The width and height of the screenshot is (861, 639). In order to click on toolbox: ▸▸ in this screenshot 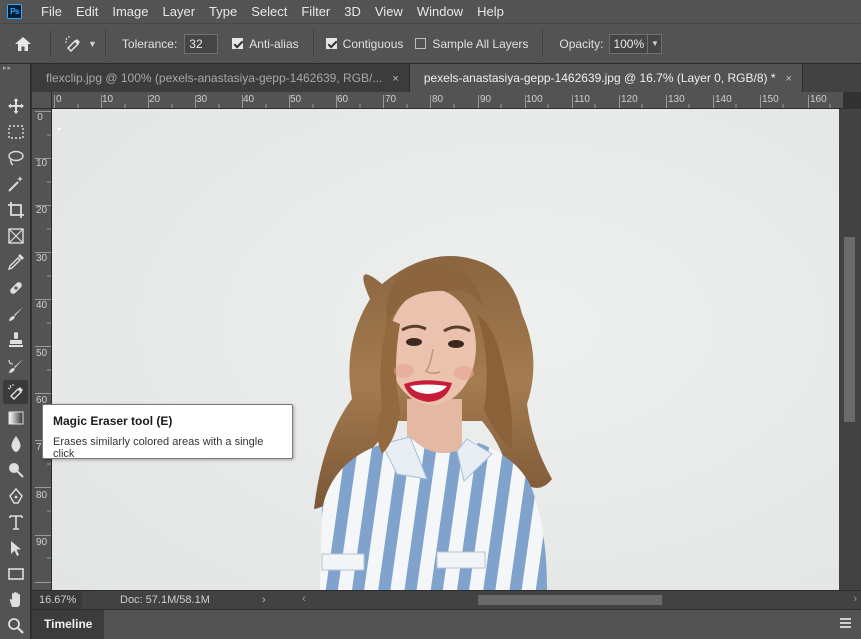, I will do `click(15, 351)`.